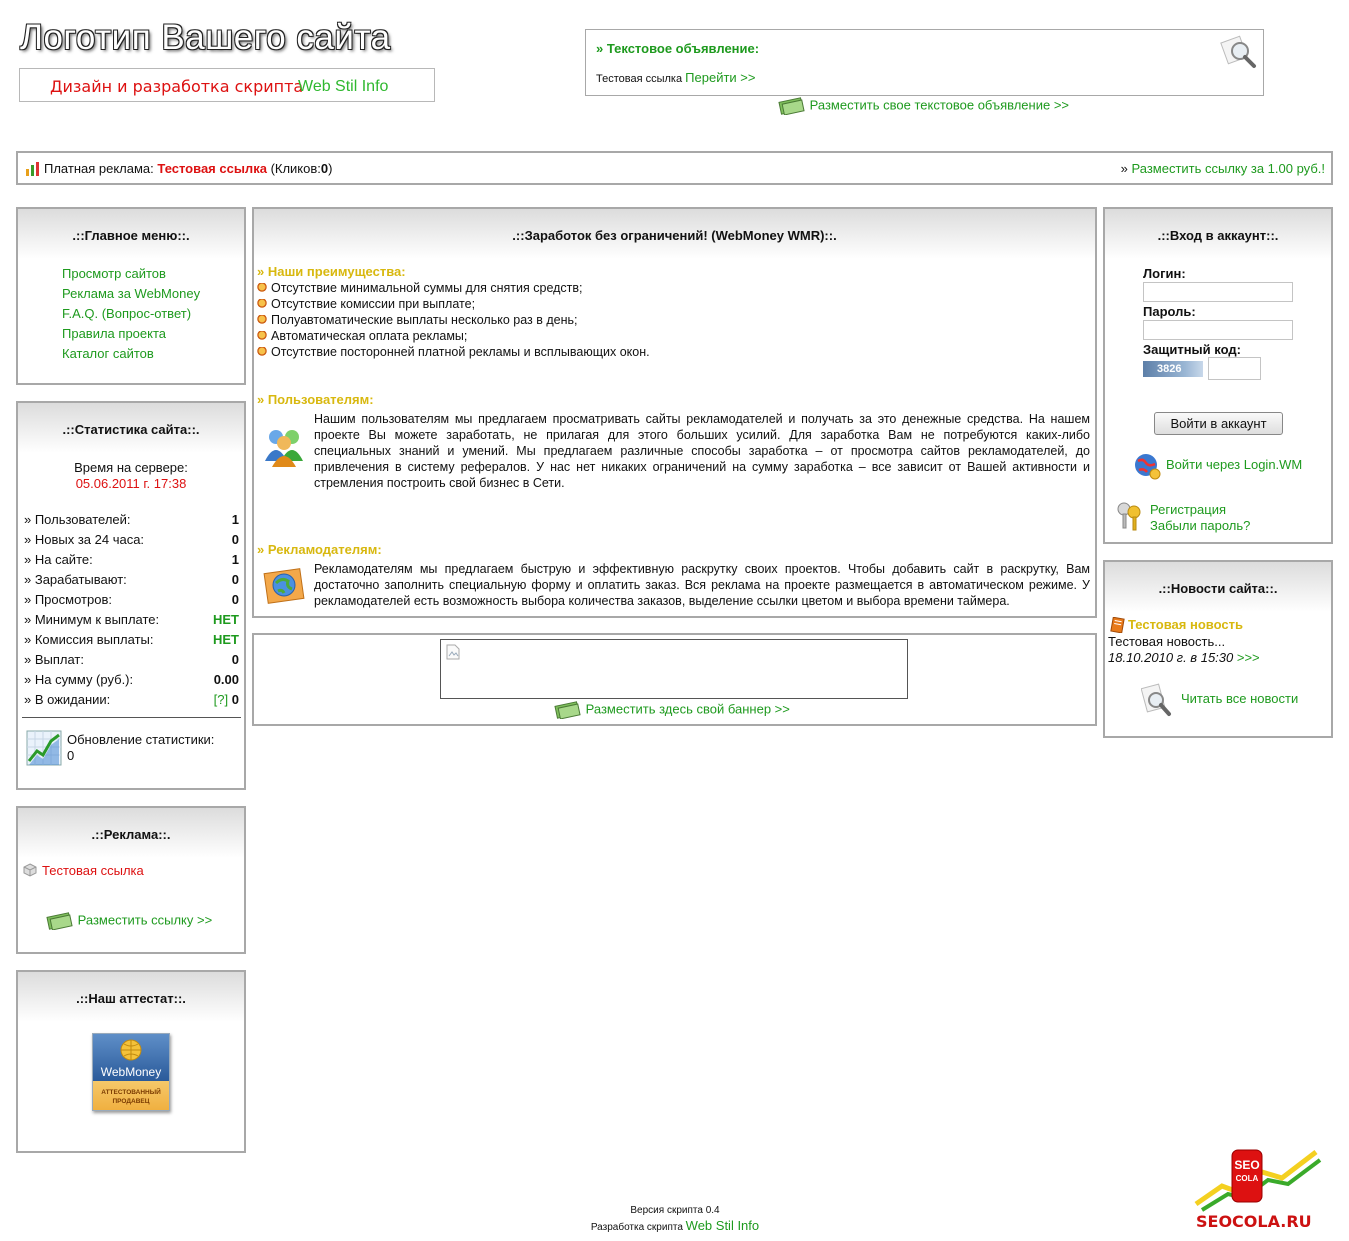 Image resolution: width=1349 pixels, height=1241 pixels. What do you see at coordinates (131, 1101) in the screenshot?
I see `badge-line2: ПРОДАВЕЦ` at bounding box center [131, 1101].